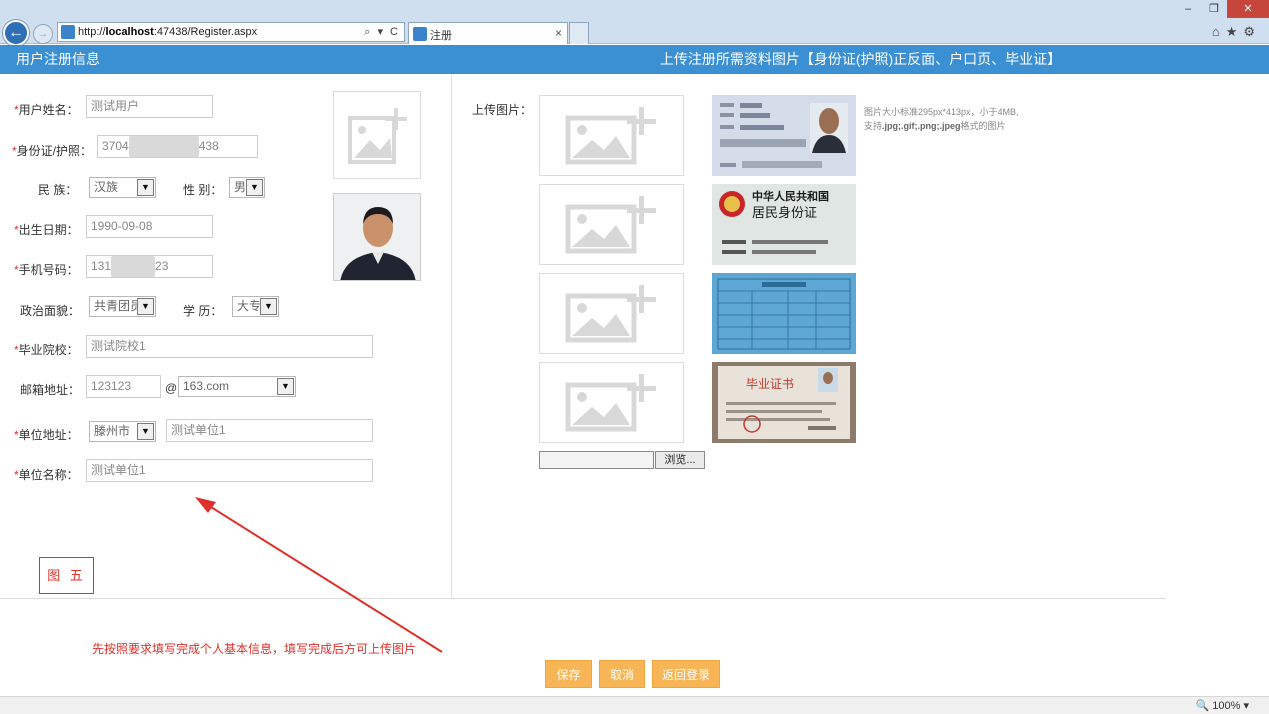  Describe the element at coordinates (46, 110) in the screenshot. I see `name-label: *用户姓名：` at that location.